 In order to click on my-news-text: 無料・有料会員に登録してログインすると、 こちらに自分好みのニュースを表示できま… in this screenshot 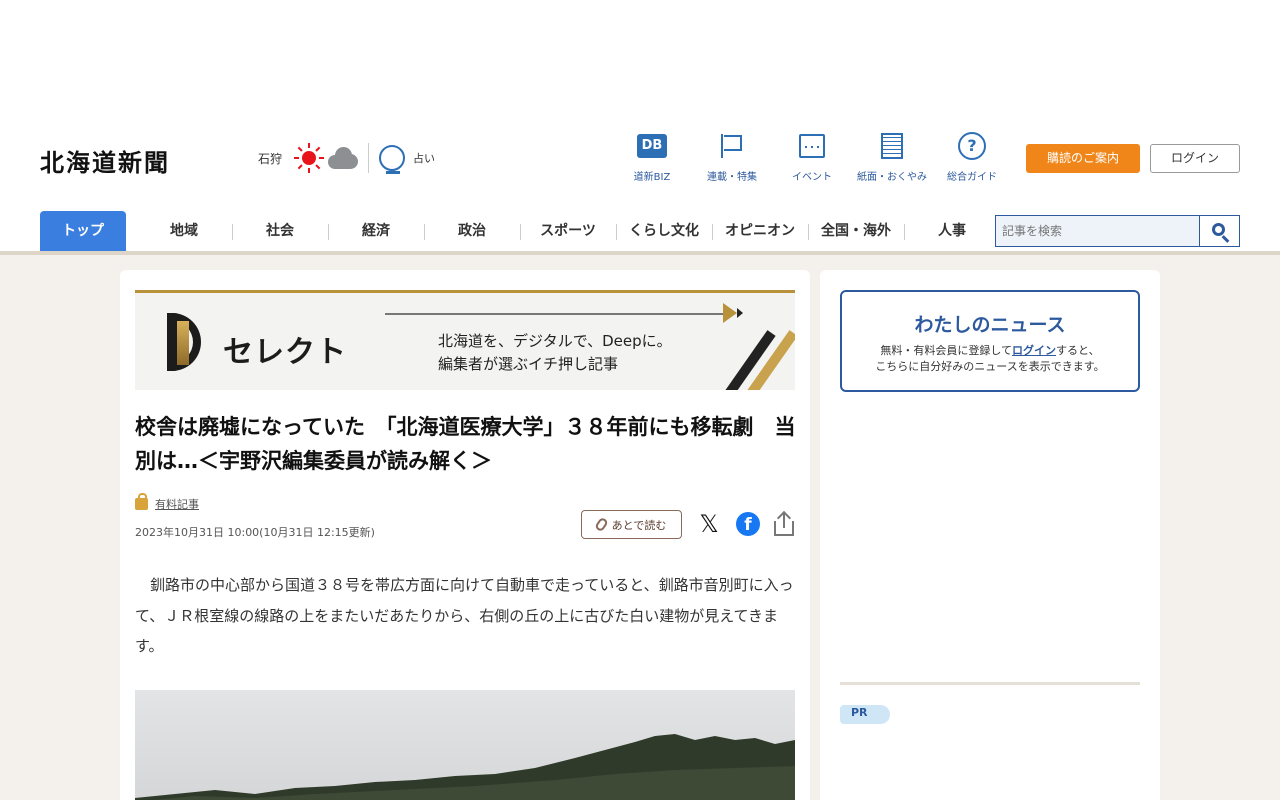, I will do `click(990, 358)`.